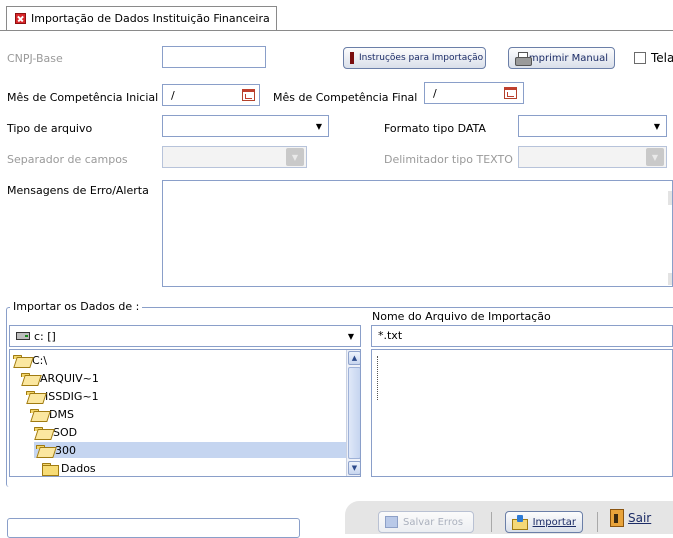 Image resolution: width=673 pixels, height=538 pixels. What do you see at coordinates (522, 336) in the screenshot?
I see `filename-input: *.txt` at bounding box center [522, 336].